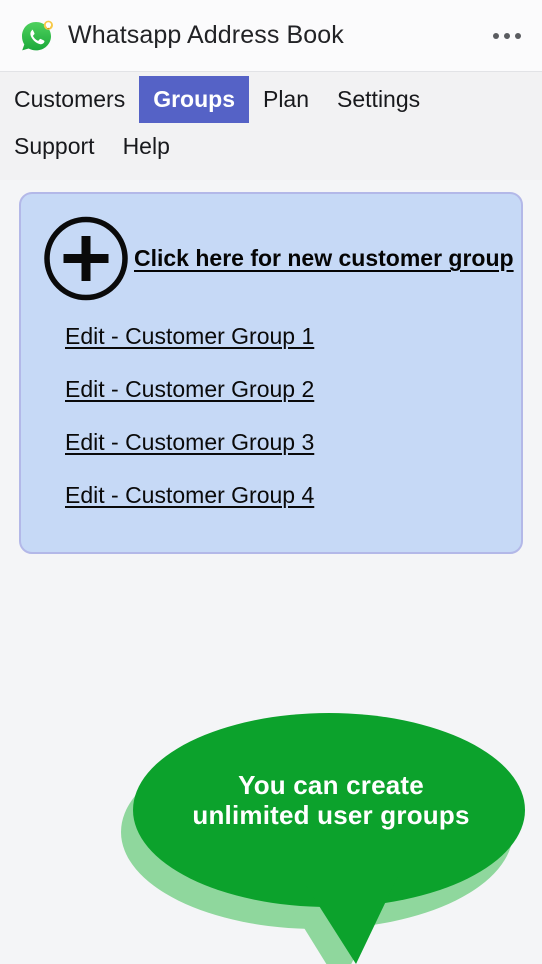 This screenshot has height=964, width=542. Describe the element at coordinates (86, 258) in the screenshot. I see `plus-circle-icon` at that location.